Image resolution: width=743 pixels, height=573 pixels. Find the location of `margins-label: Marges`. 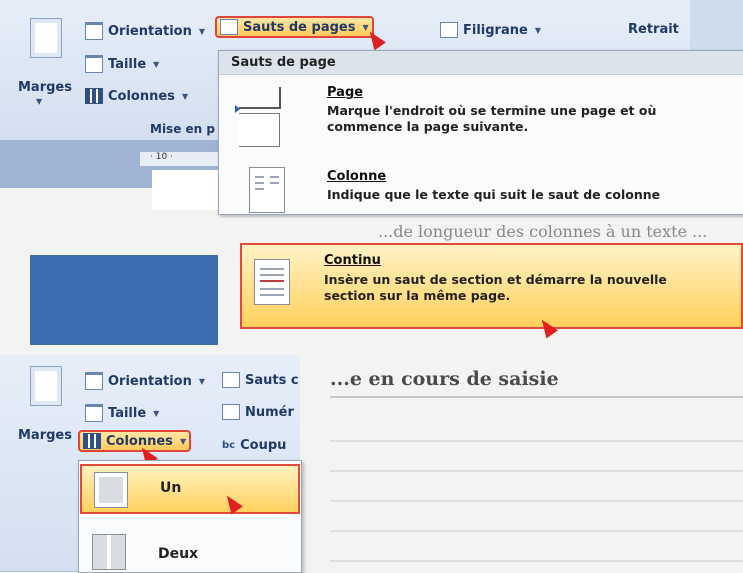

margins-label: Marges is located at coordinates (45, 87).